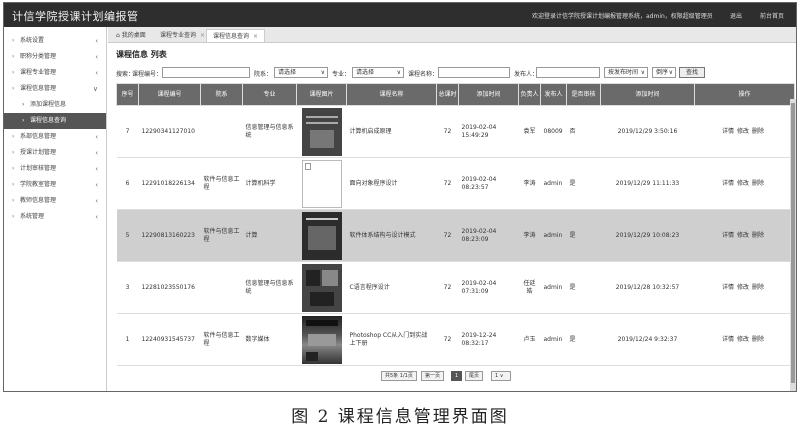 This screenshot has width=800, height=433. What do you see at coordinates (433, 376) in the screenshot?
I see `first-page-button: 第一页` at bounding box center [433, 376].